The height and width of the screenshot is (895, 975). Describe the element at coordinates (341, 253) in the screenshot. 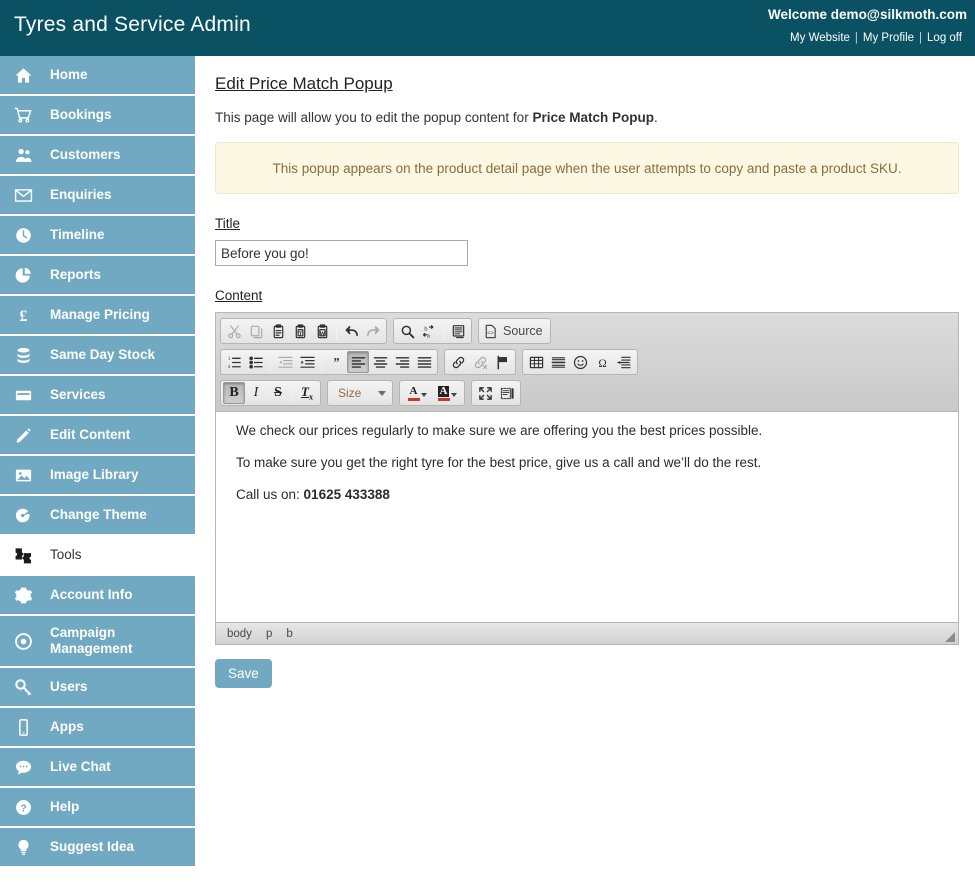

I see `title-input` at that location.